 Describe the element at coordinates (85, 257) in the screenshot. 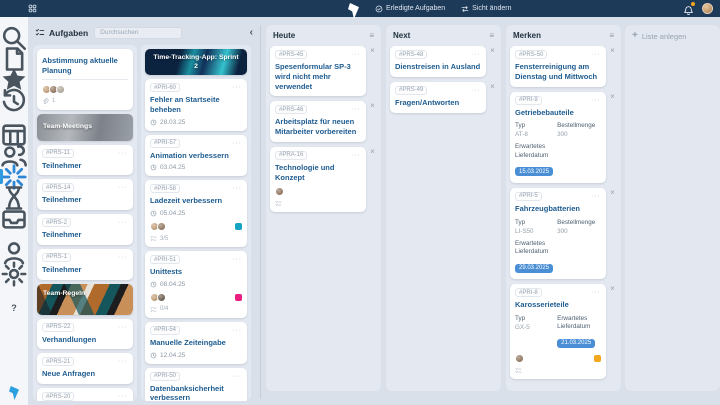

I see `card-tag-row: #PRS-1 ···` at that location.